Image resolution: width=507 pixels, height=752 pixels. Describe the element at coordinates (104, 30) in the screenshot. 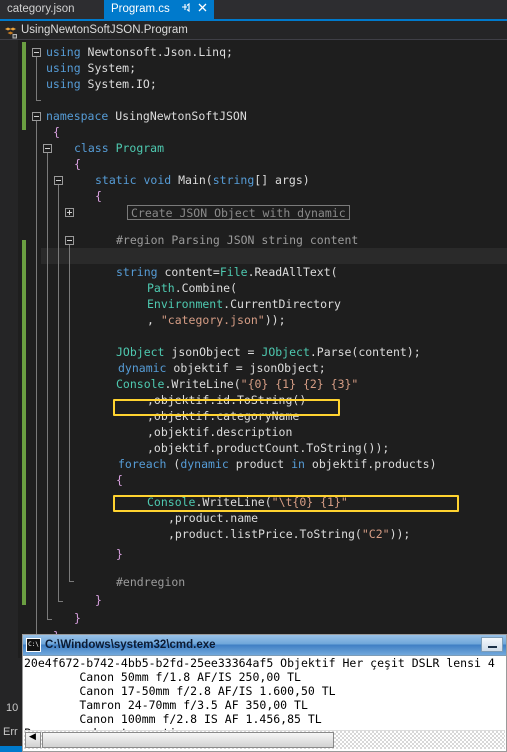

I see `breadcrumb-label: UsingNewtonSoftJSON.Program` at that location.